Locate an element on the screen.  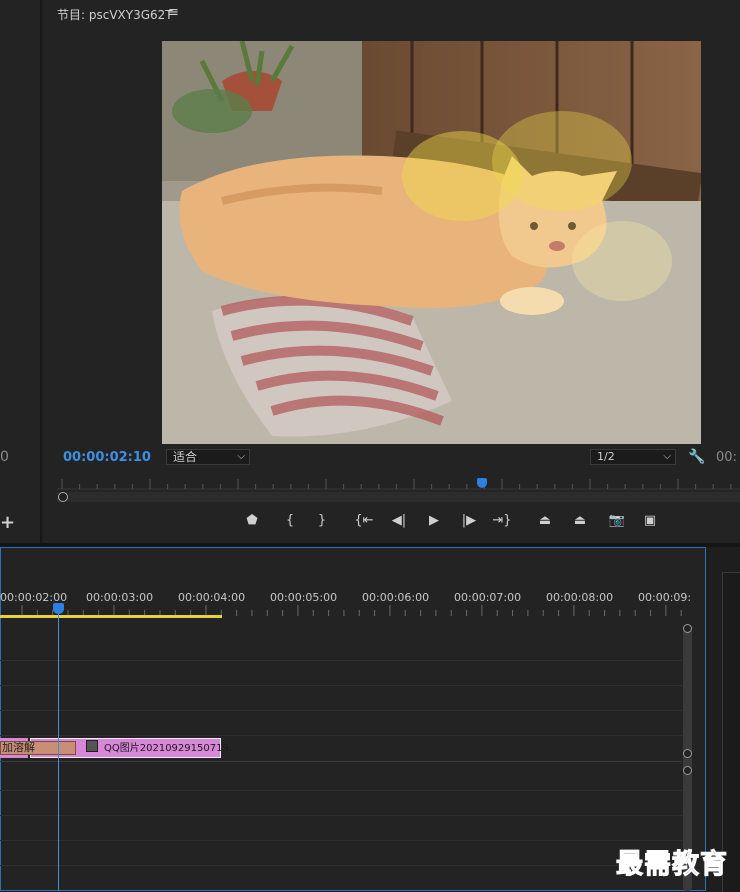
scroll-handle-top is located at coordinates (687, 628).